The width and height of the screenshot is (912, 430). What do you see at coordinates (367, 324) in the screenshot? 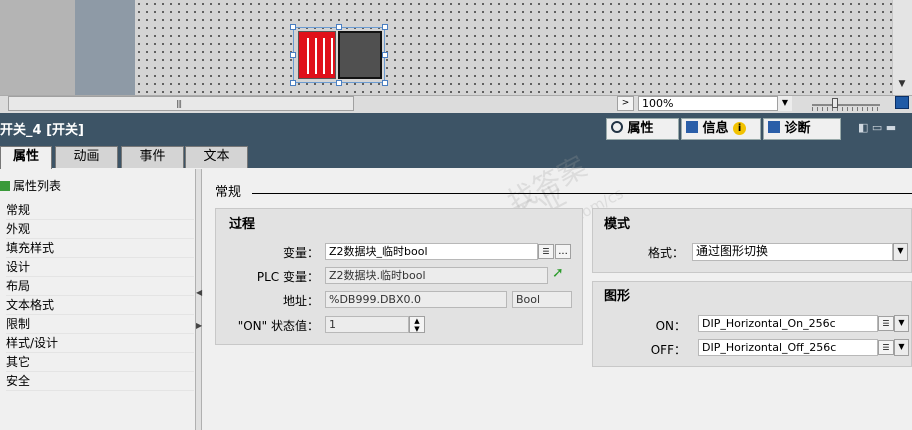
I see `on-state-field: 1` at bounding box center [367, 324].